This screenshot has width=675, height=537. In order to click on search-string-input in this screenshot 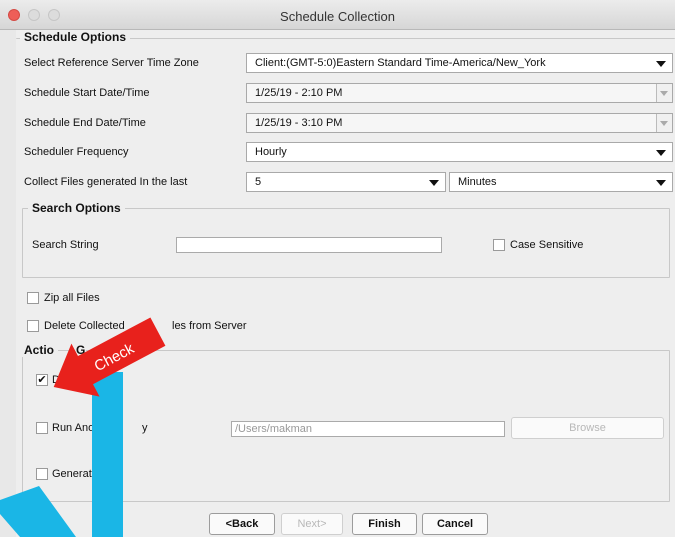, I will do `click(309, 245)`.